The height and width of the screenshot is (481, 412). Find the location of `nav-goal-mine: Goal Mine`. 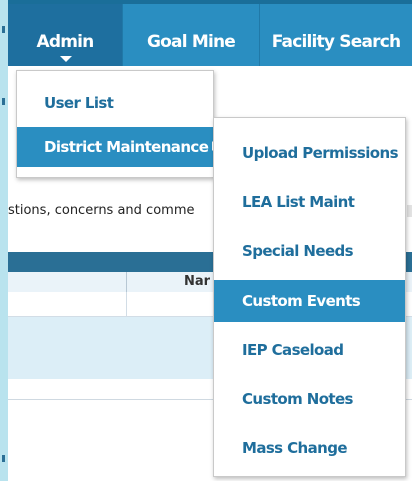

nav-goal-mine: Goal Mine is located at coordinates (190, 35).